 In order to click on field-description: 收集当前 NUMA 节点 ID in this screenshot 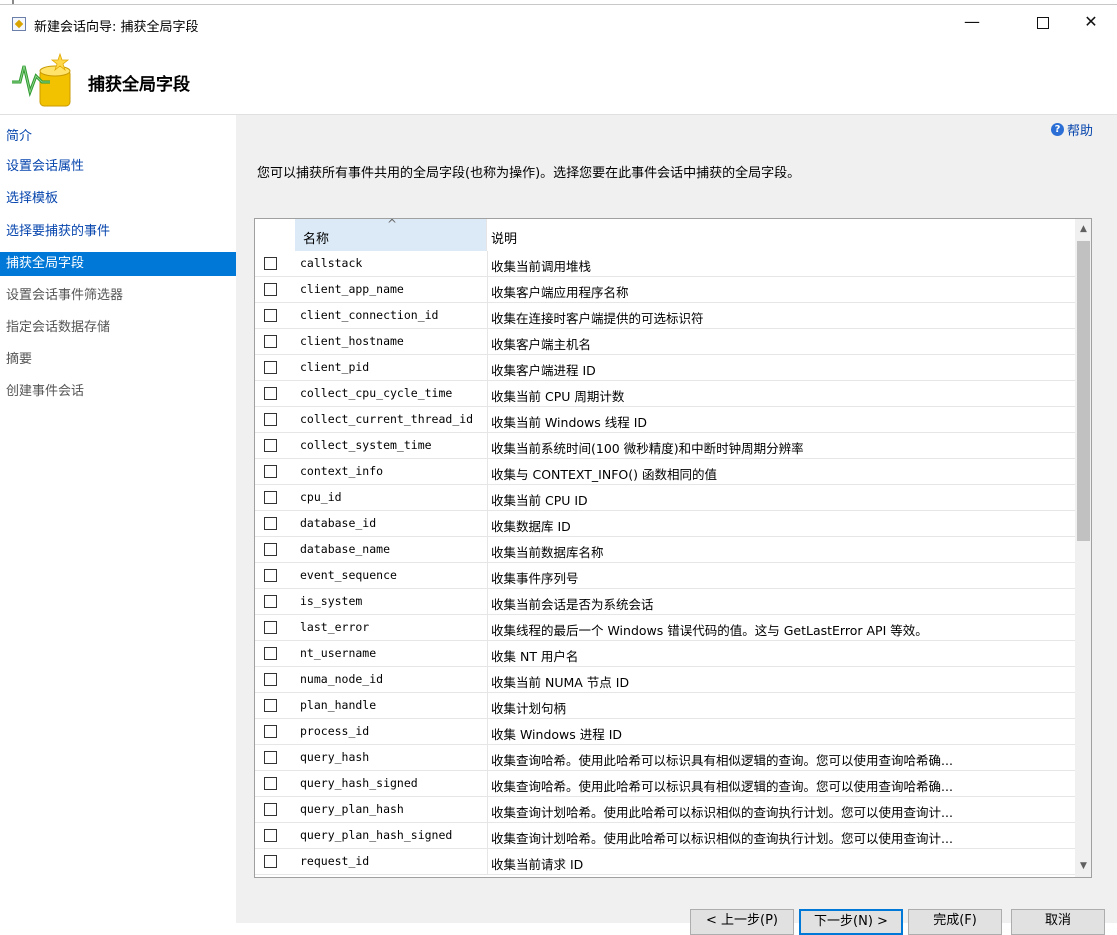, I will do `click(560, 682)`.